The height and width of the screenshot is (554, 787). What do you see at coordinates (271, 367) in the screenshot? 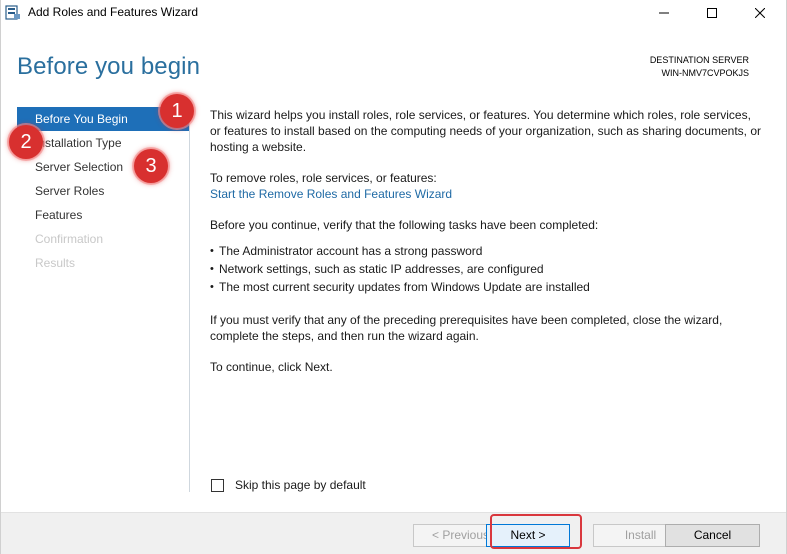
I see `continue-text: To continue, click Next.` at bounding box center [271, 367].